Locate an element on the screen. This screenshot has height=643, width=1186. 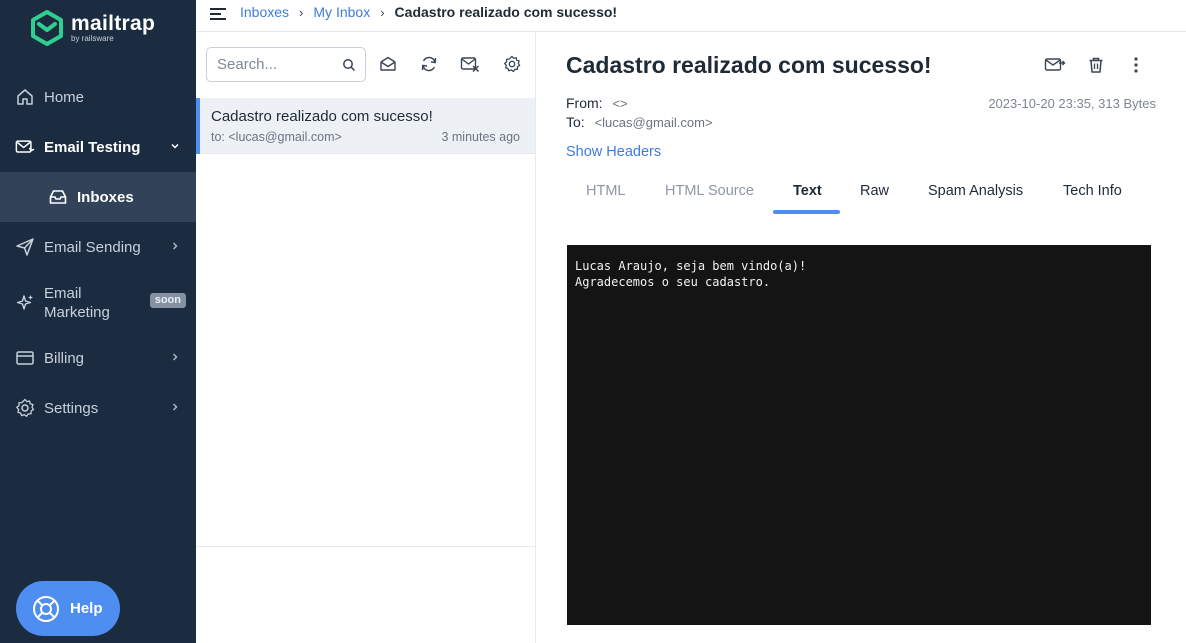
mark-read-icon is located at coordinates (388, 64).